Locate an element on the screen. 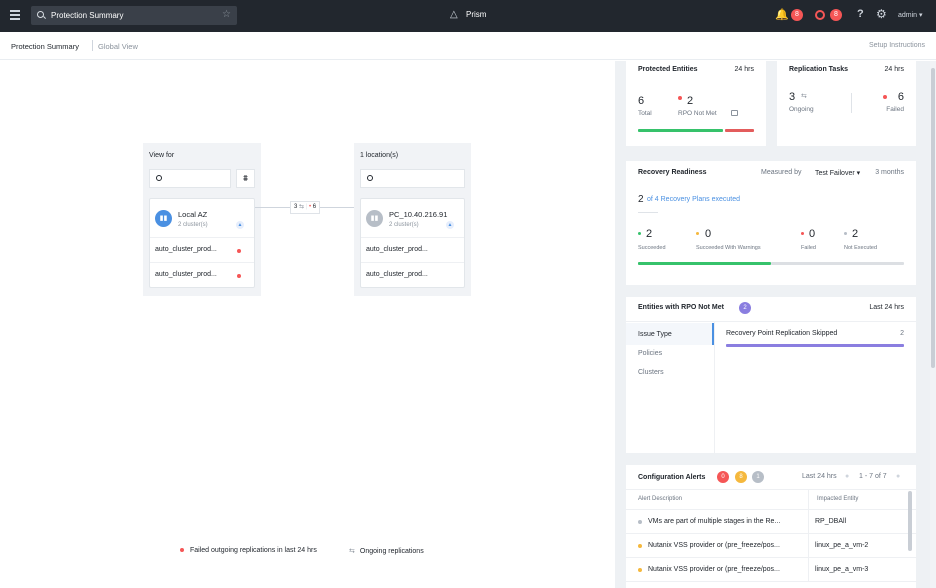 The height and width of the screenshot is (588, 936). not-executed-bar is located at coordinates (837, 263).